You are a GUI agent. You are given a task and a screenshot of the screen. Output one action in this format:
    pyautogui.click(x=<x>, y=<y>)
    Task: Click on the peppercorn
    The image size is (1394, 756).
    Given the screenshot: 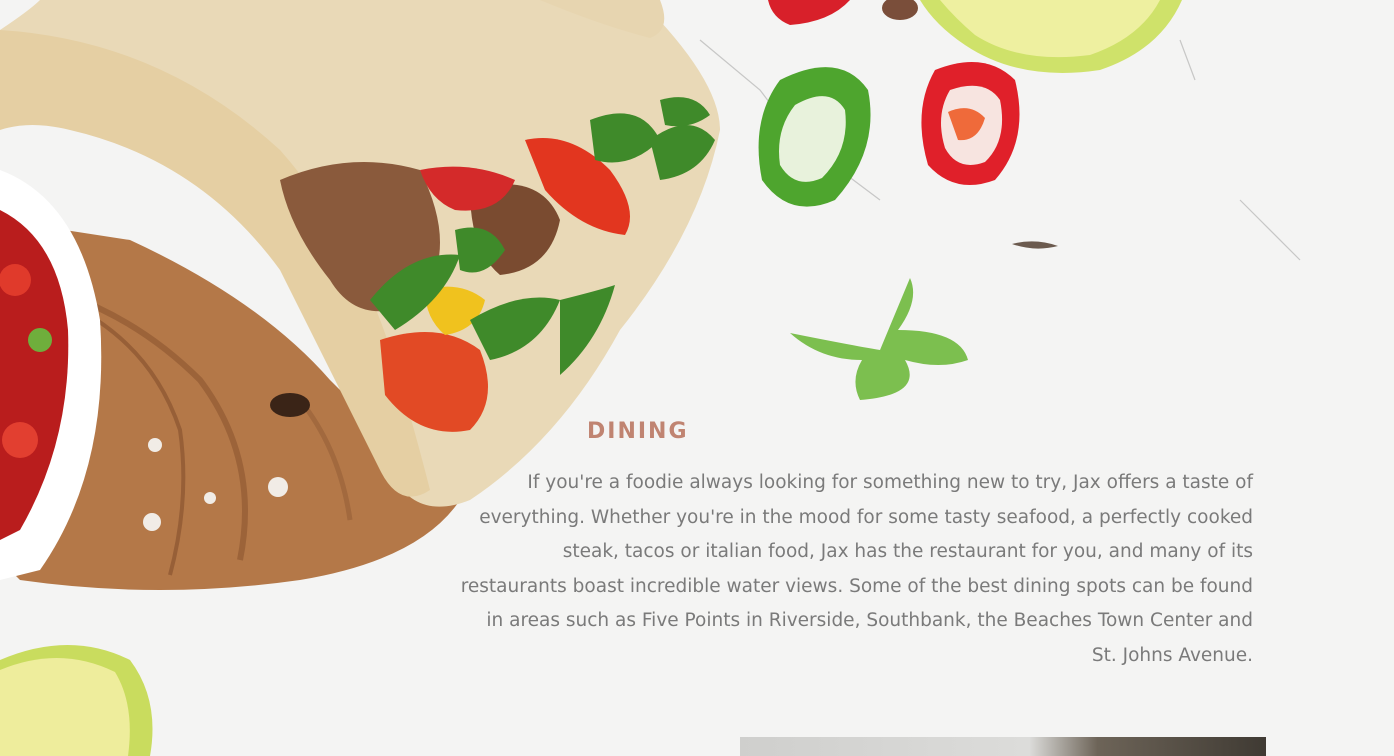 What is the action you would take?
    pyautogui.click(x=900, y=10)
    